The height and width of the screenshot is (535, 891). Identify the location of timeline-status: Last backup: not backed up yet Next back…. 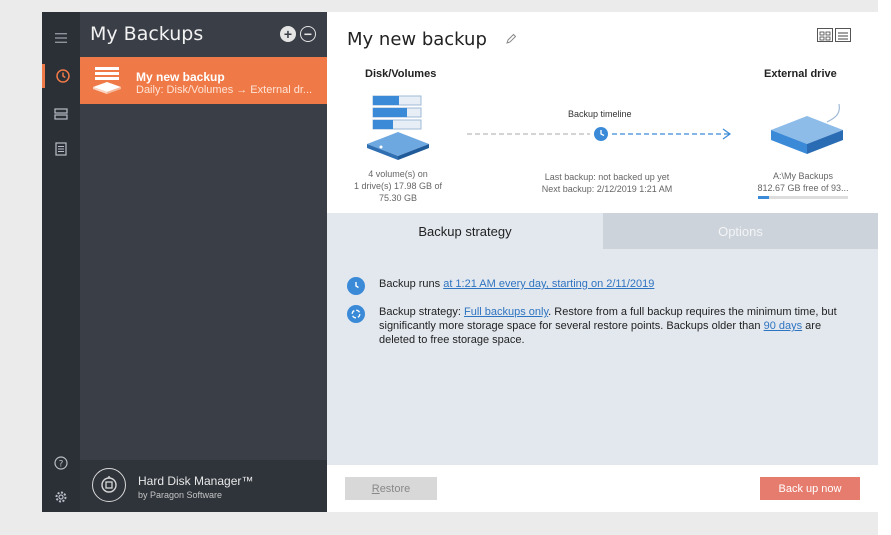
(607, 183).